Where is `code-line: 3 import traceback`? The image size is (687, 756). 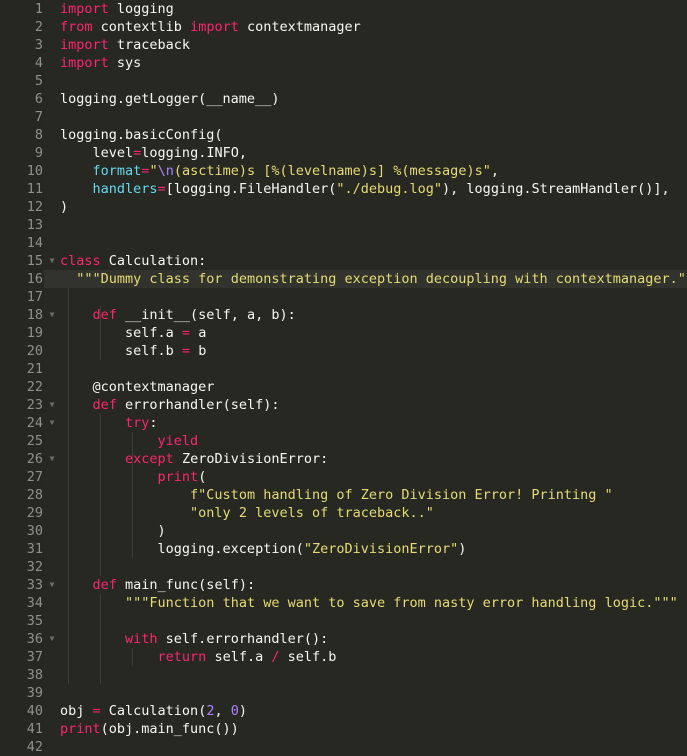
code-line: 3 import traceback is located at coordinates (343, 45).